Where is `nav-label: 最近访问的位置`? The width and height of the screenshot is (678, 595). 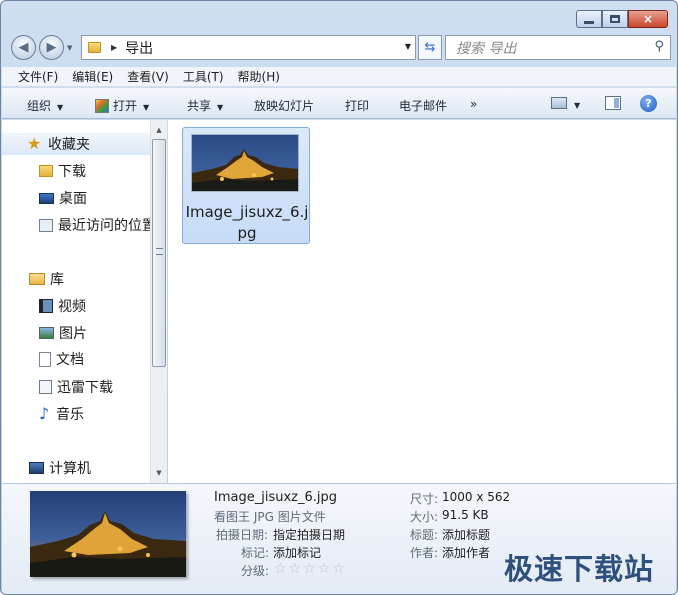 nav-label: 最近访问的位置 is located at coordinates (107, 226).